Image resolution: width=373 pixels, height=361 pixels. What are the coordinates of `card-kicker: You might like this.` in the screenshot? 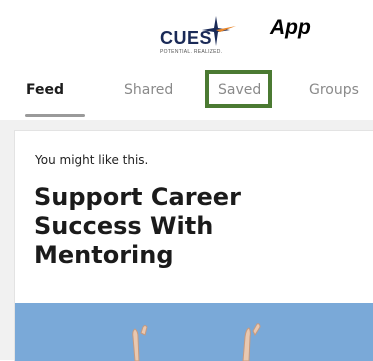 It's located at (92, 160).